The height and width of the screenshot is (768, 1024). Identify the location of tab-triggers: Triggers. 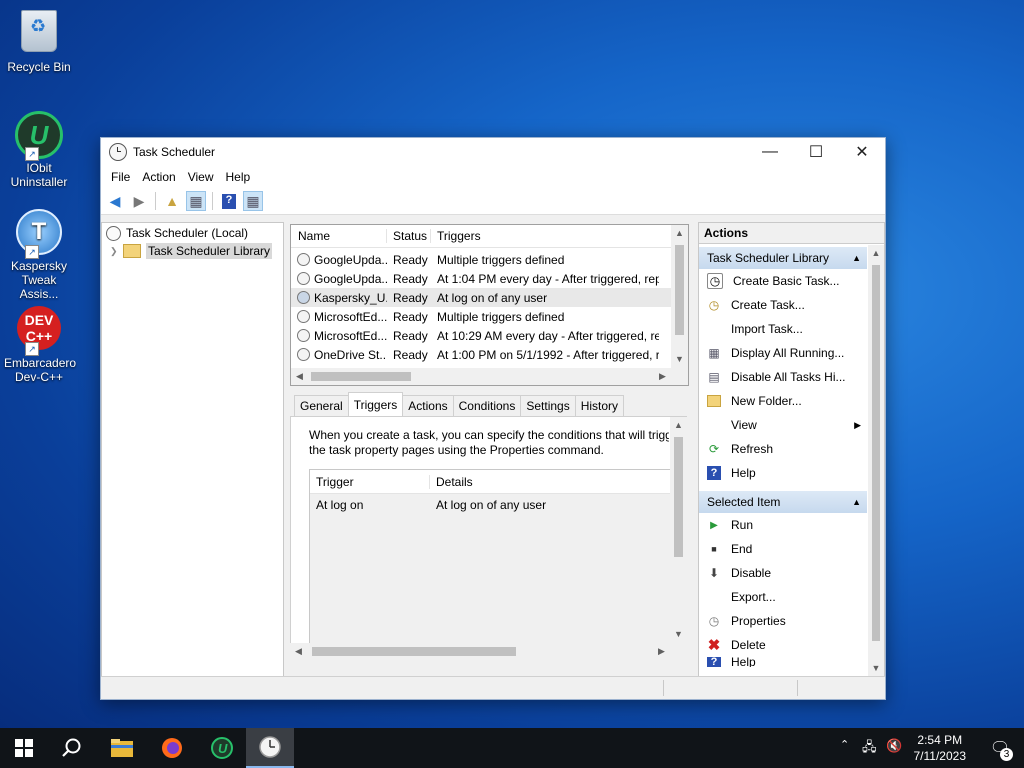
(375, 404).